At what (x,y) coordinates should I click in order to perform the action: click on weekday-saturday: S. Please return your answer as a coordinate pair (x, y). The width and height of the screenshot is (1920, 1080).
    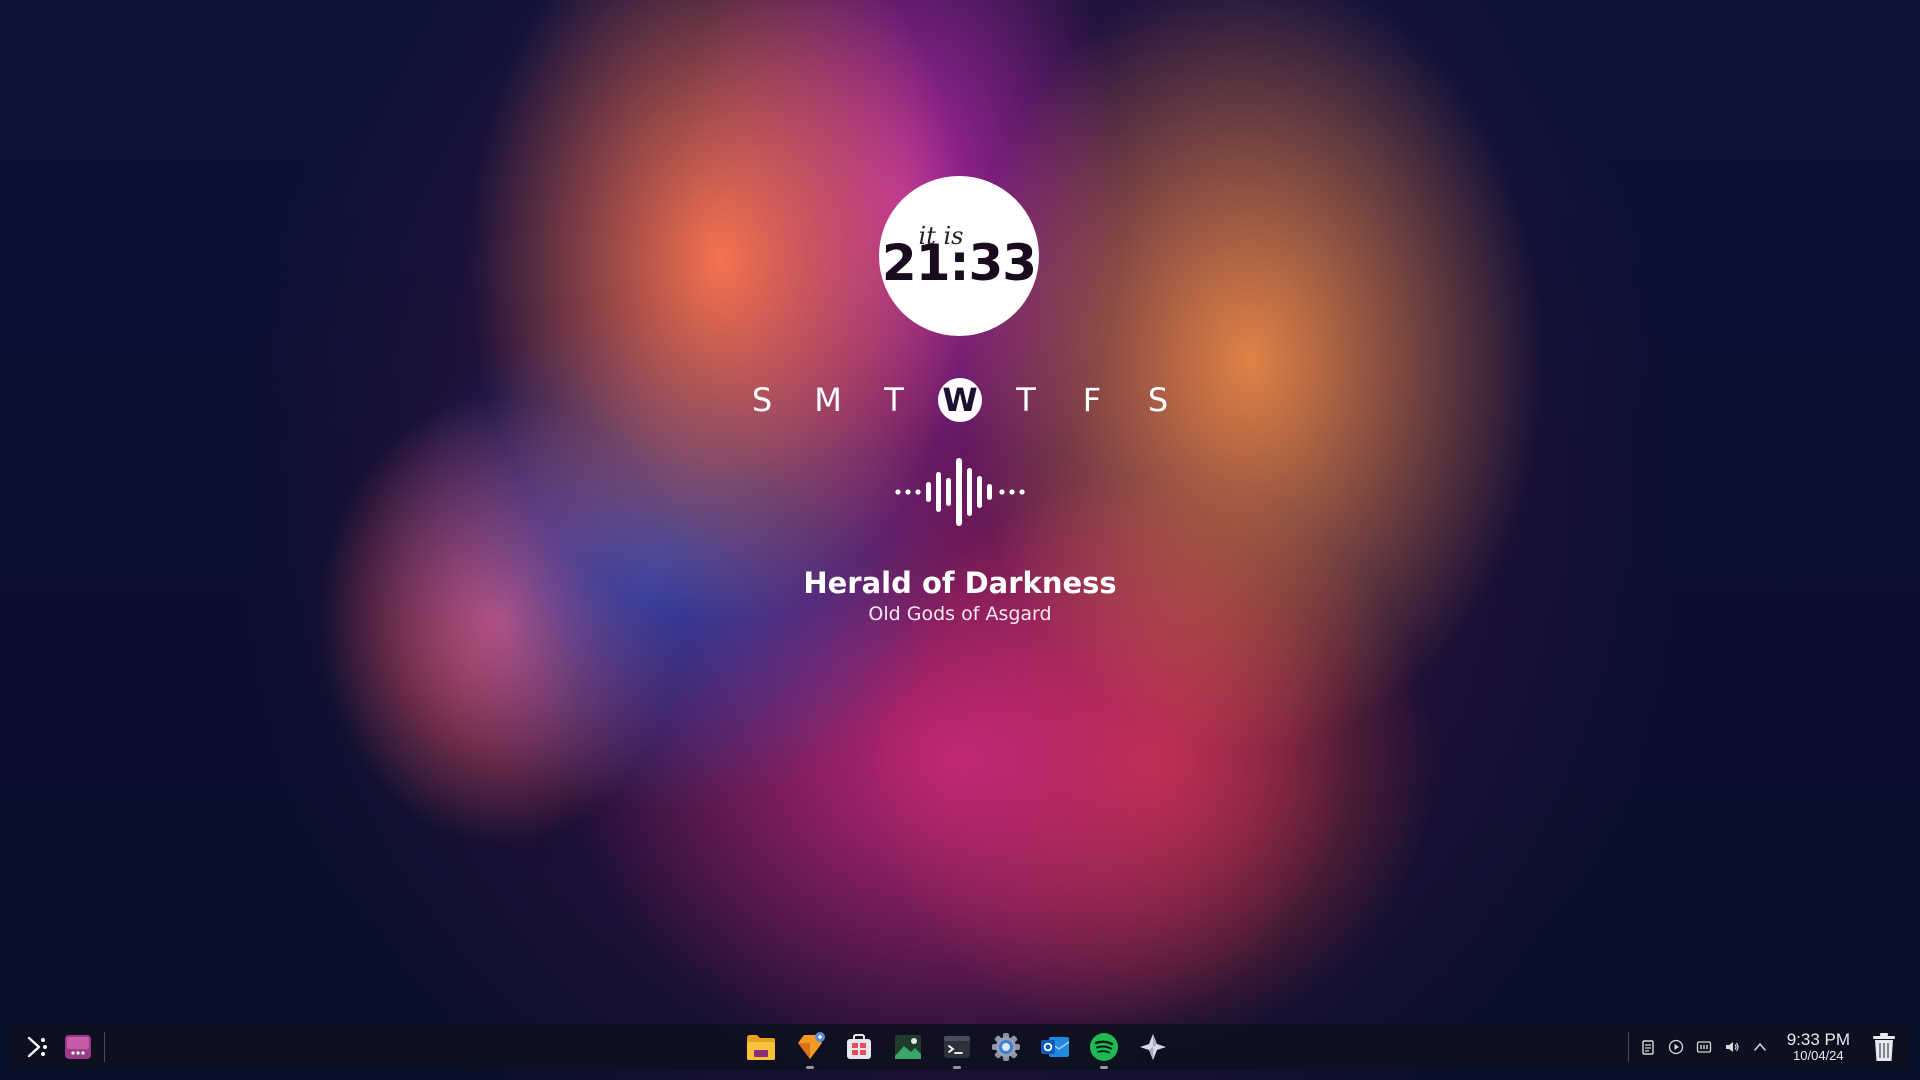
    Looking at the image, I should click on (1158, 400).